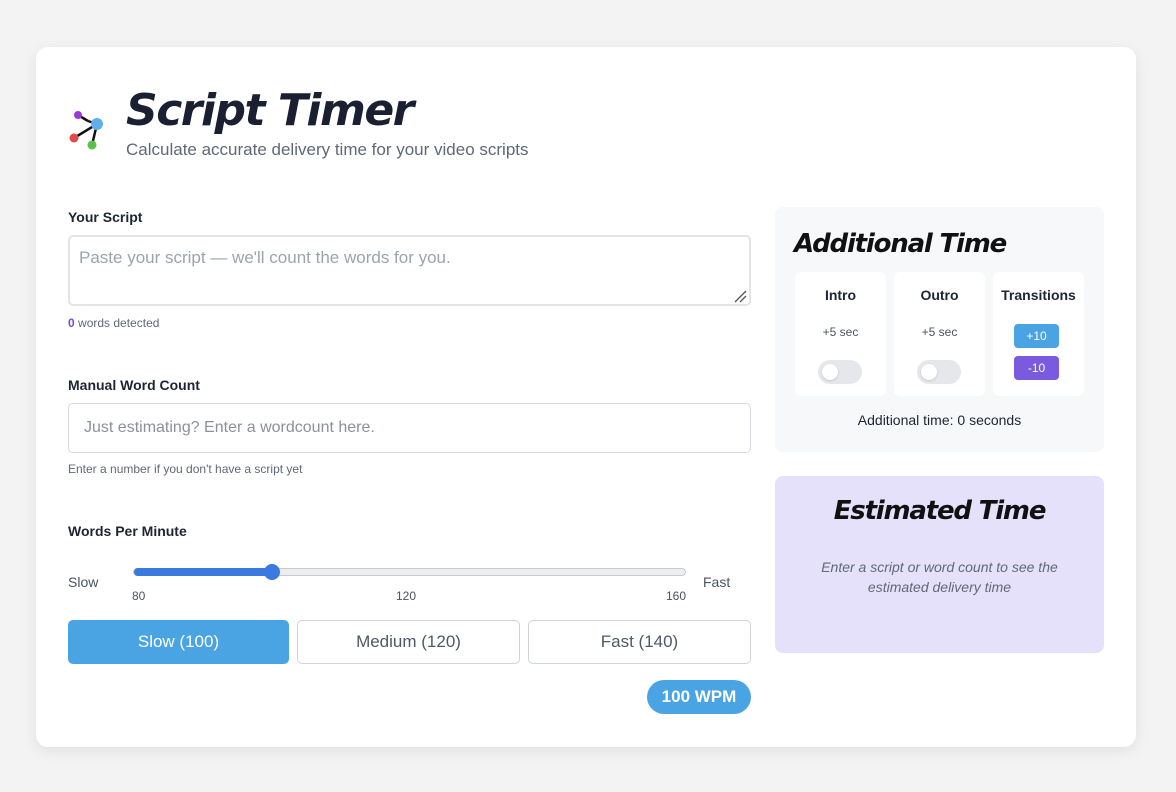  What do you see at coordinates (139, 596) in the screenshot?
I see `slider-tick-min: 80` at bounding box center [139, 596].